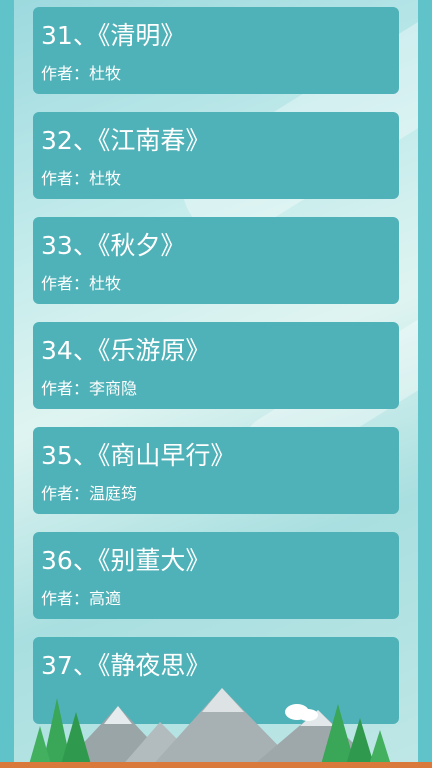 This screenshot has width=432, height=768. I want to click on right-edge-bar, so click(425, 384).